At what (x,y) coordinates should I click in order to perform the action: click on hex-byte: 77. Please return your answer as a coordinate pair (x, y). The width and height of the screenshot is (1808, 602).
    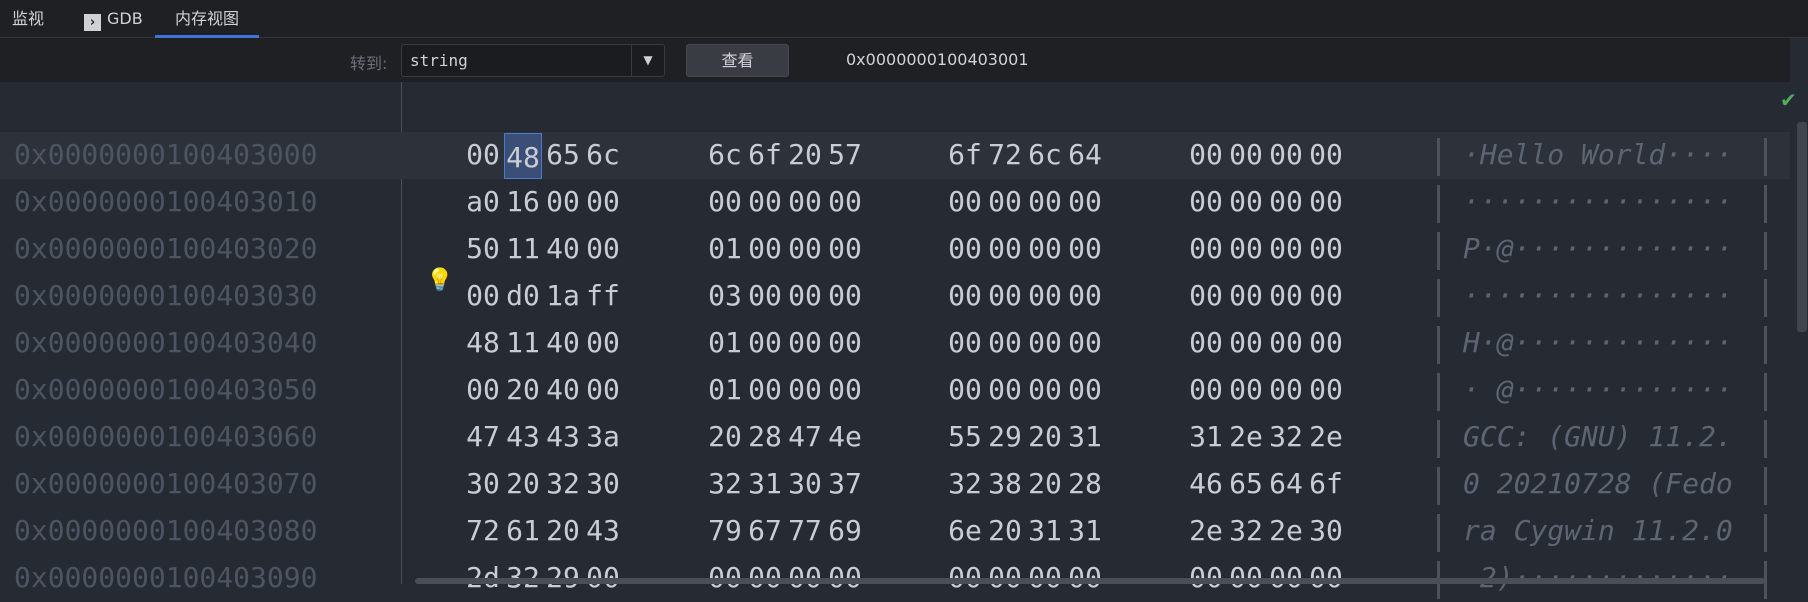
    Looking at the image, I should click on (805, 530).